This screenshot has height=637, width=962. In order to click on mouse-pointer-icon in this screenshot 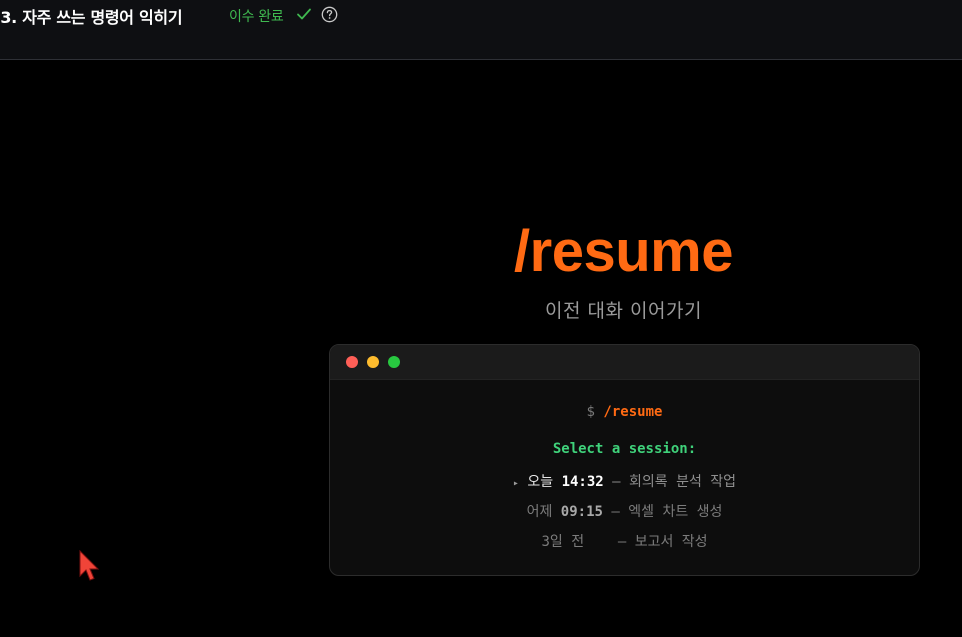, I will do `click(89, 565)`.